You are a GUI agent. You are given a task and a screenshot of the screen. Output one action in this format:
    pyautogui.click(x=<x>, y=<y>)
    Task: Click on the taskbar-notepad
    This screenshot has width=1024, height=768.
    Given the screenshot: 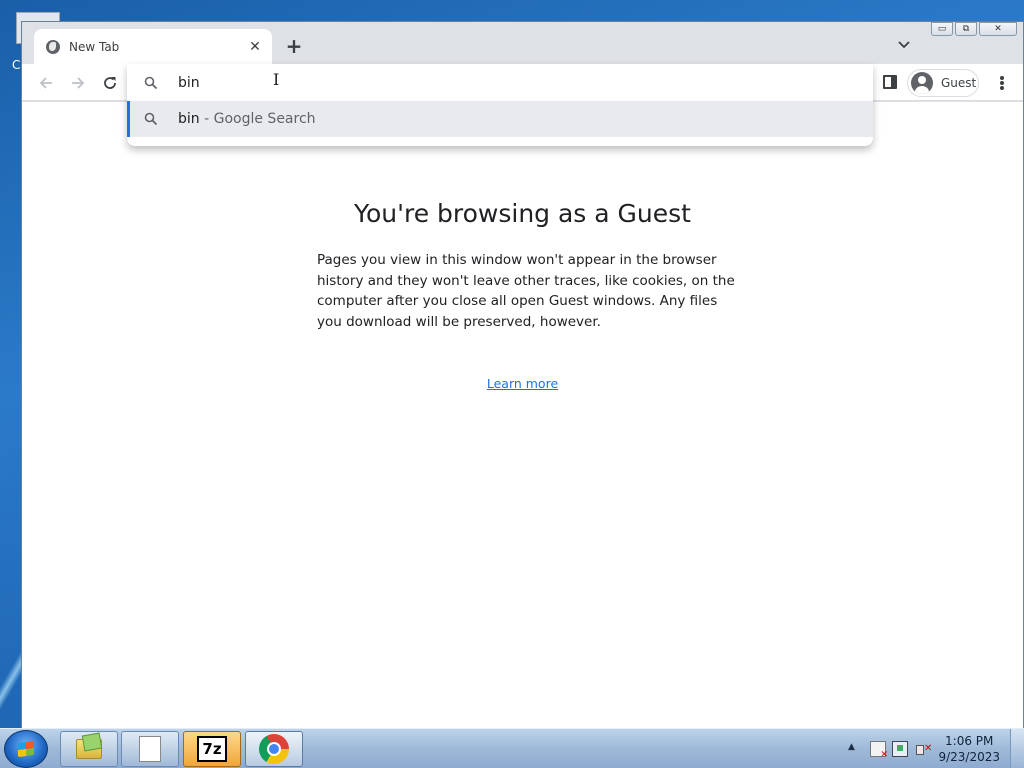 What is the action you would take?
    pyautogui.click(x=150, y=749)
    